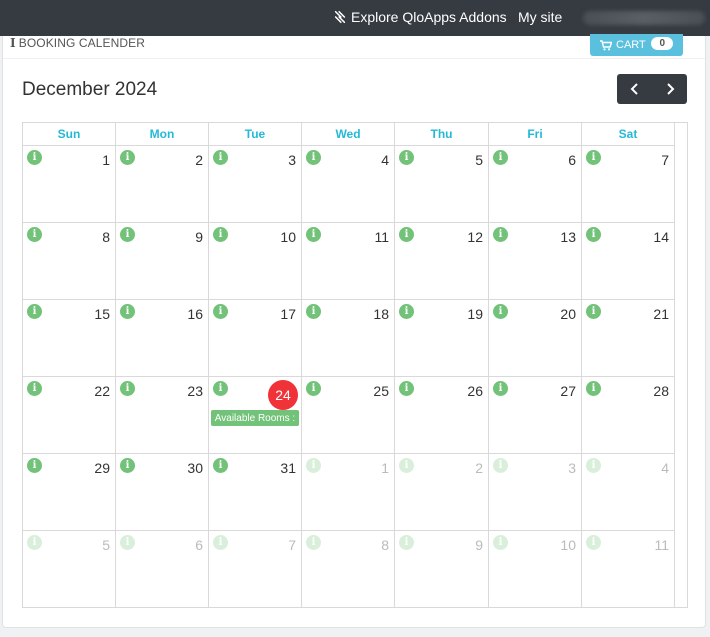 The width and height of the screenshot is (710, 637). Describe the element at coordinates (628, 261) in the screenshot. I see `calendar-day: i 14` at that location.